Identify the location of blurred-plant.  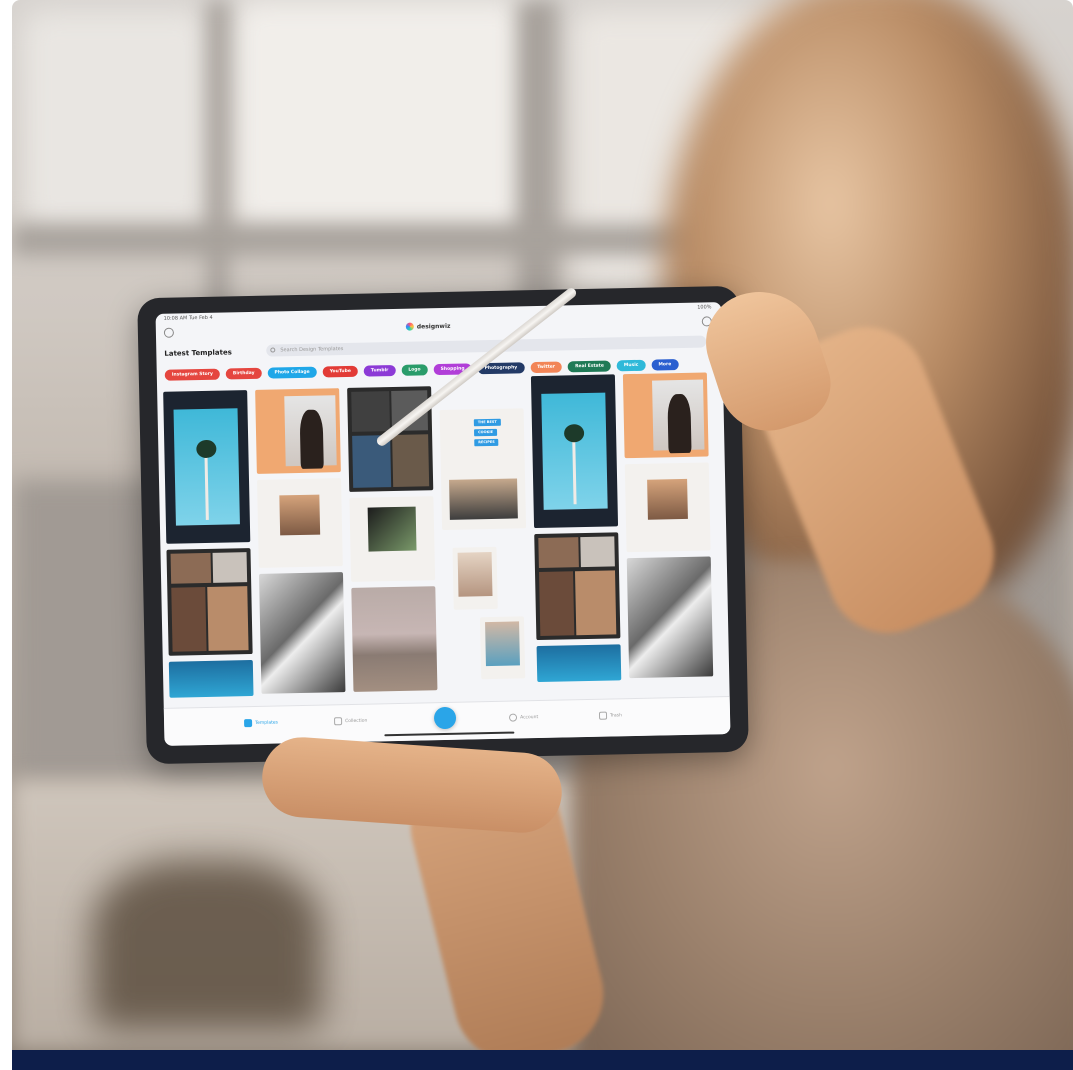
(207, 945).